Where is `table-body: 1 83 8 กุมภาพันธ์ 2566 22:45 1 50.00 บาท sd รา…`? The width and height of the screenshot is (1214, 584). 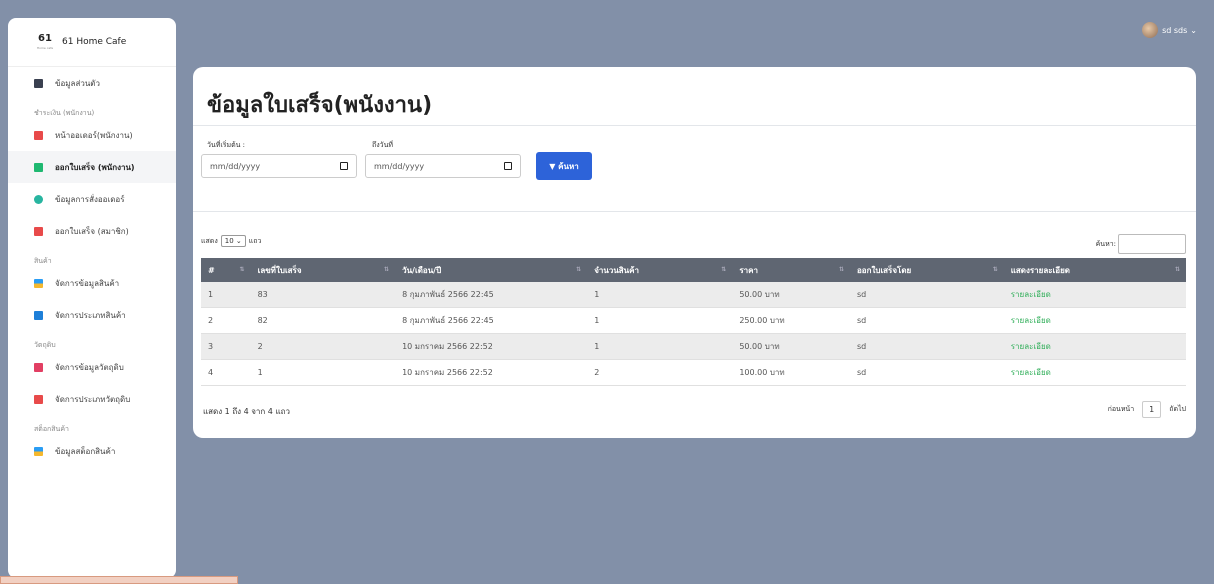
table-body: 1 83 8 กุมภาพันธ์ 2566 22:45 1 50.00 บาท sd รา… is located at coordinates (693, 334).